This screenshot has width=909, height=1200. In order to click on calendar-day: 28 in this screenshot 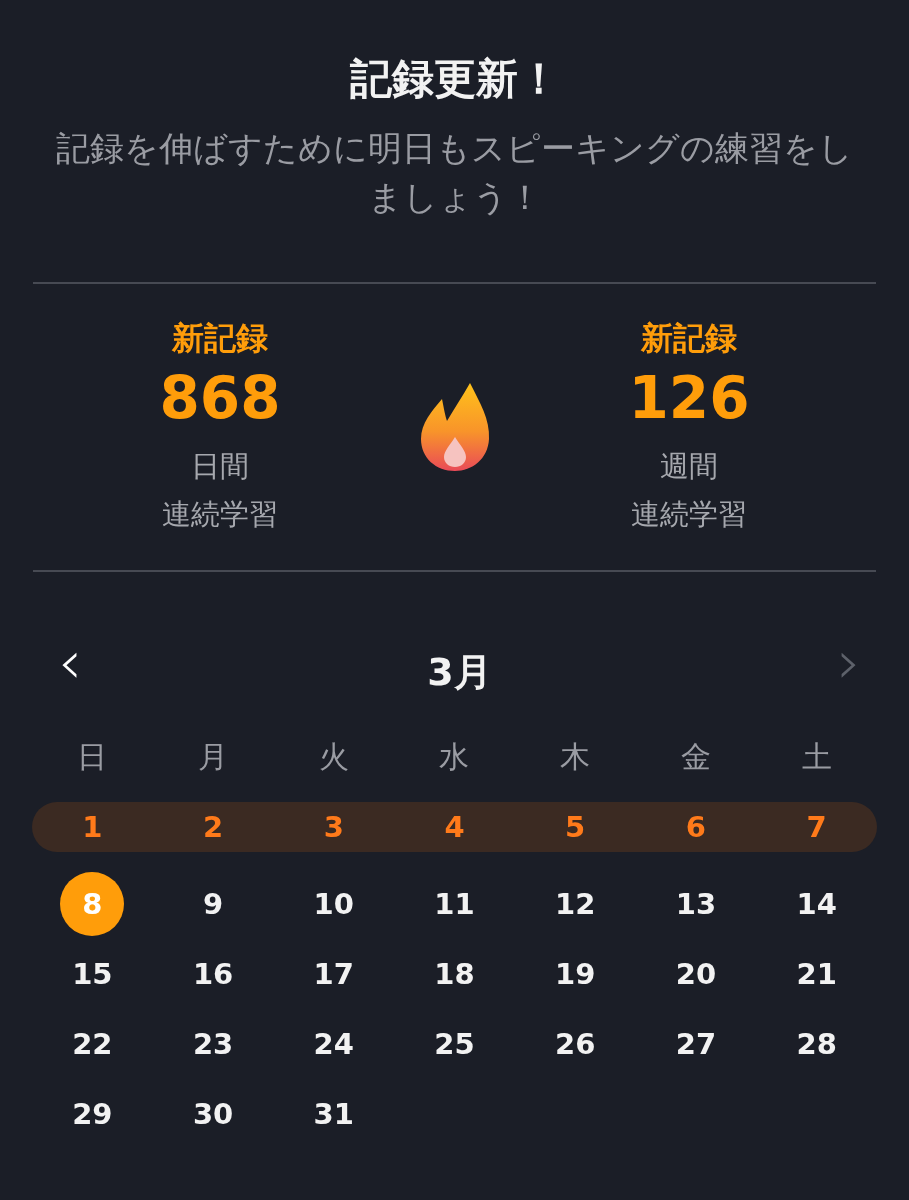, I will do `click(816, 1044)`.